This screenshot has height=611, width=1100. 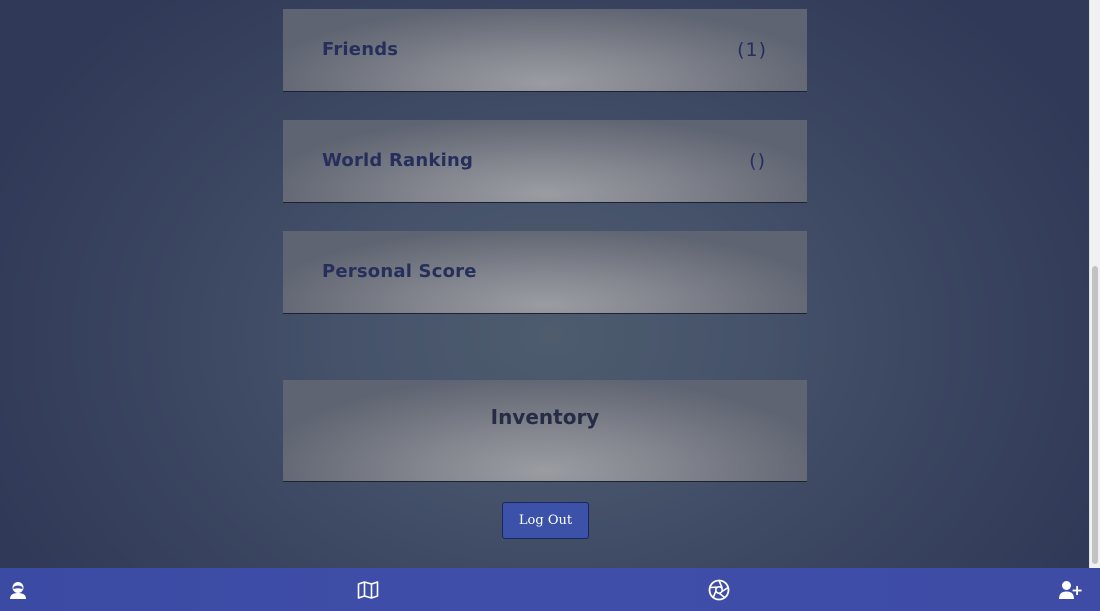 What do you see at coordinates (545, 417) in the screenshot?
I see `inventory-title: Inventory` at bounding box center [545, 417].